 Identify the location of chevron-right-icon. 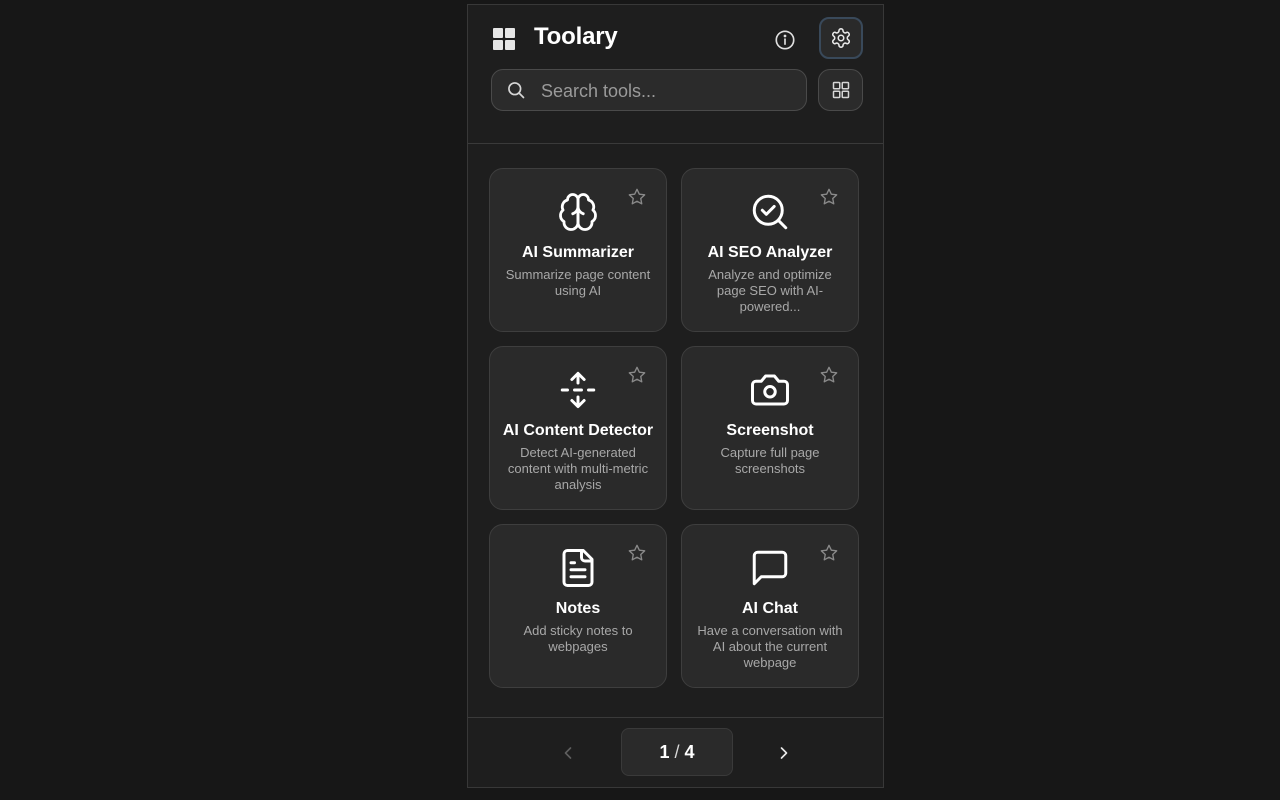
(784, 753).